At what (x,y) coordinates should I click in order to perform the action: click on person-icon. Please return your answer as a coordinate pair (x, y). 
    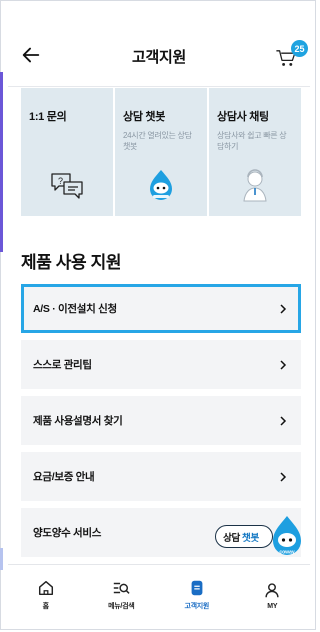
    Looking at the image, I should click on (272, 589).